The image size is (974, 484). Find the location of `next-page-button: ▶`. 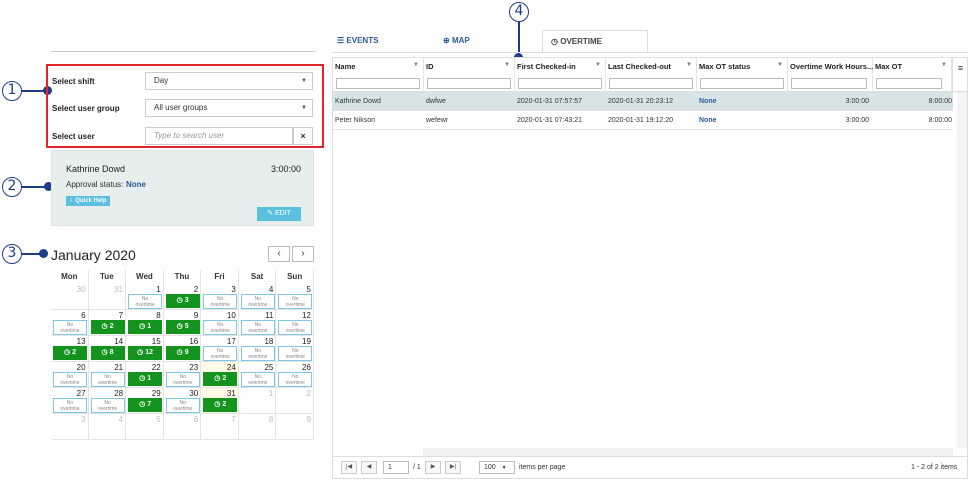

next-page-button: ▶ is located at coordinates (433, 467).